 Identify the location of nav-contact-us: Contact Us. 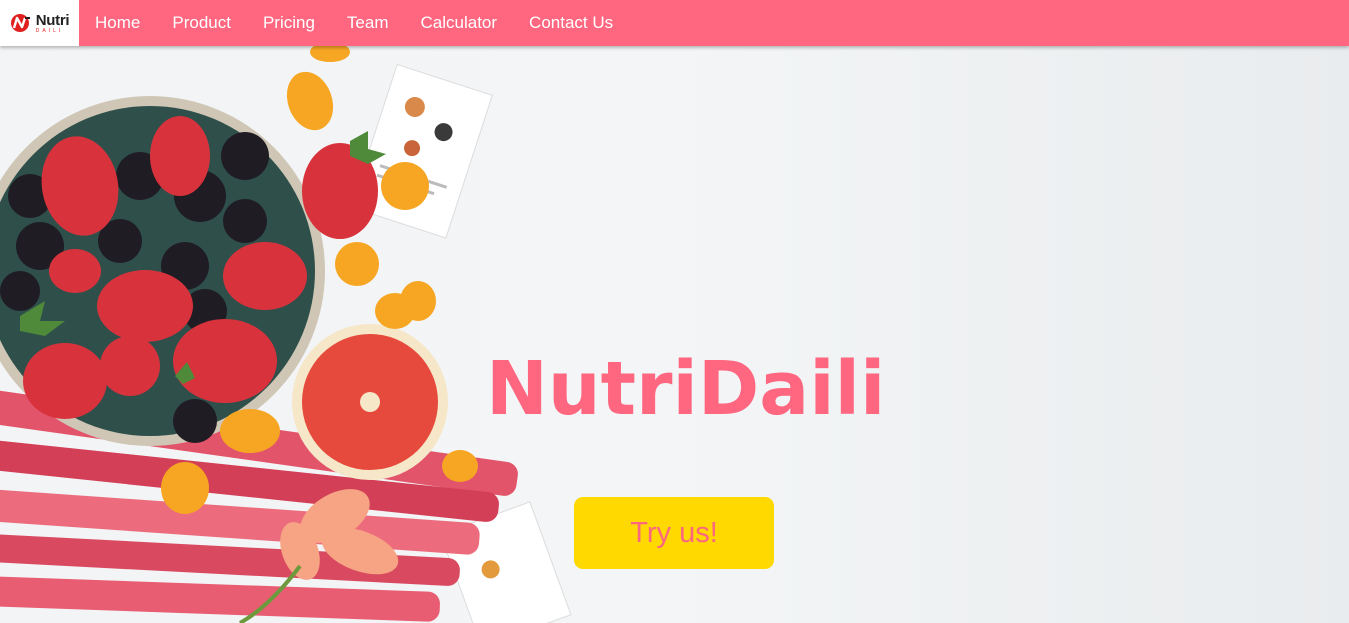
(571, 23).